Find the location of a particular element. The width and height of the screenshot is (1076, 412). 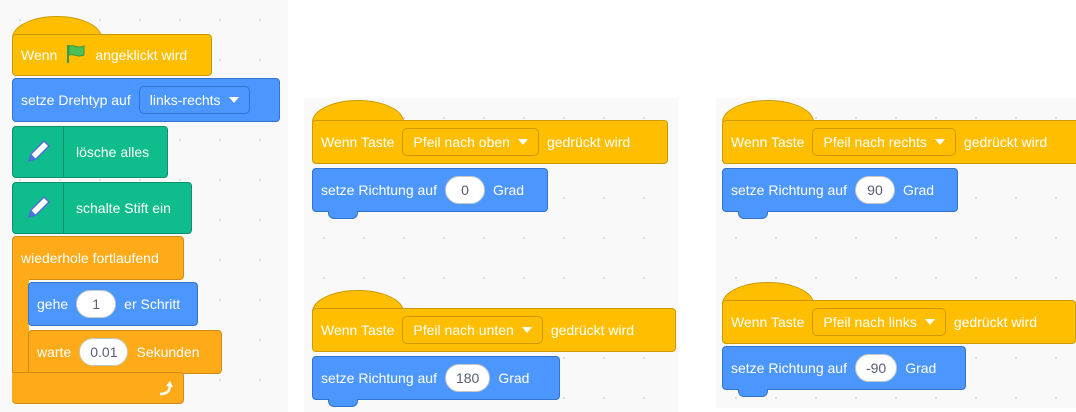

key-dropdown: Pfeil nach rechts is located at coordinates (884, 142).